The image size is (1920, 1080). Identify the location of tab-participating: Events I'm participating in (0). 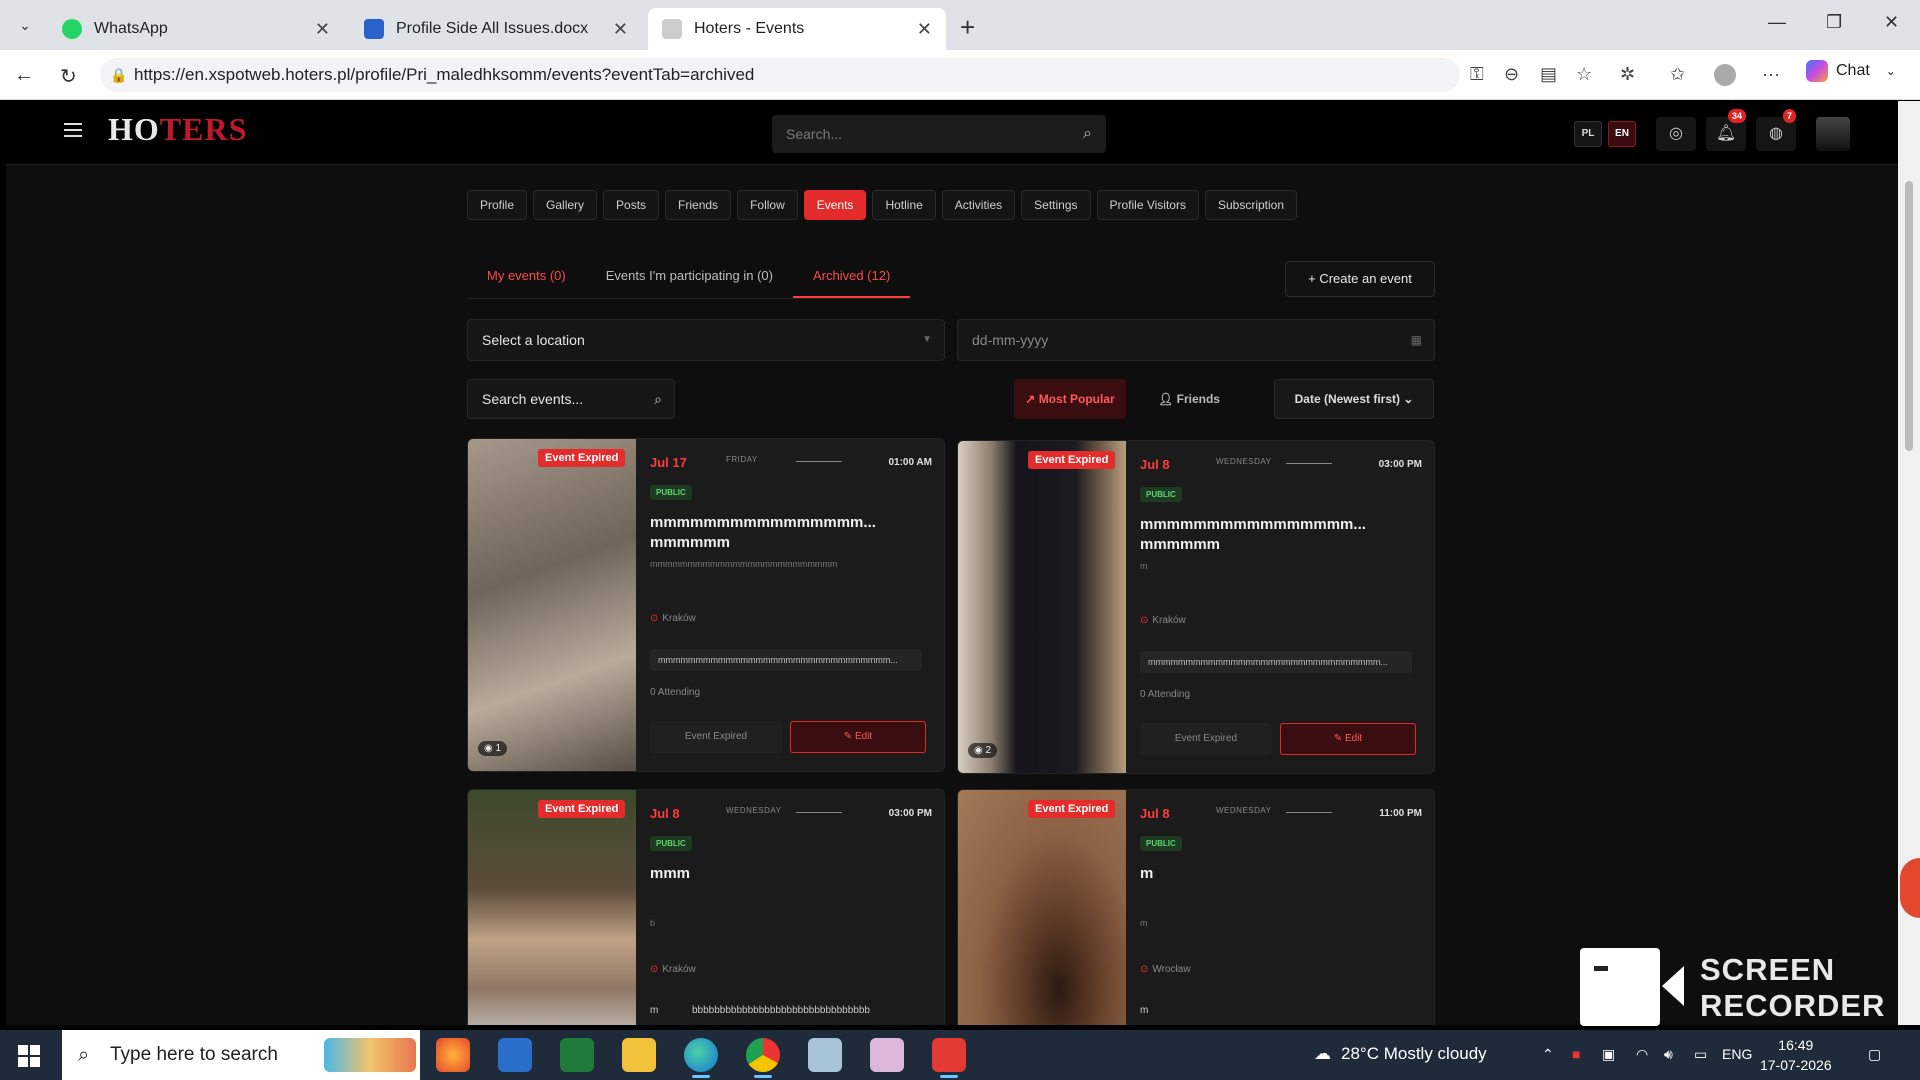
(689, 279).